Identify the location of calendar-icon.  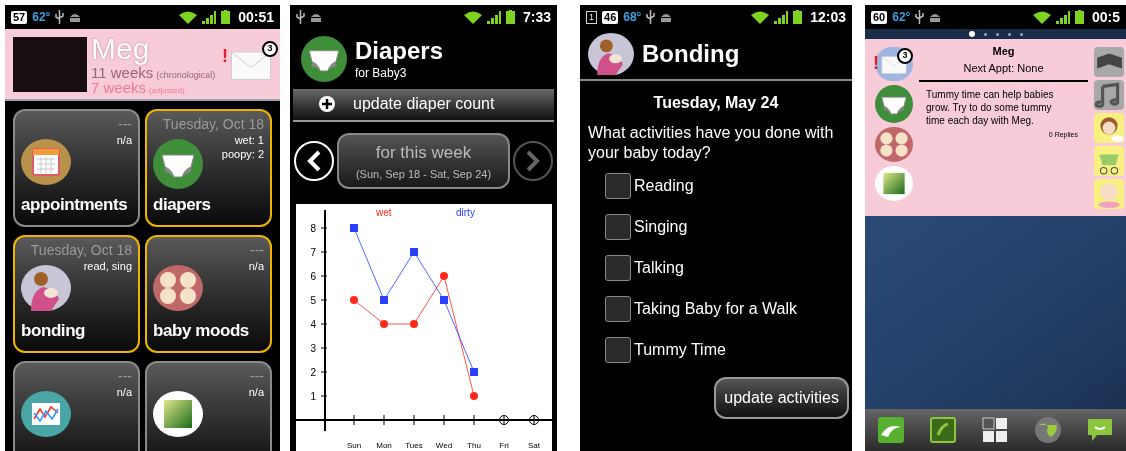
(46, 162).